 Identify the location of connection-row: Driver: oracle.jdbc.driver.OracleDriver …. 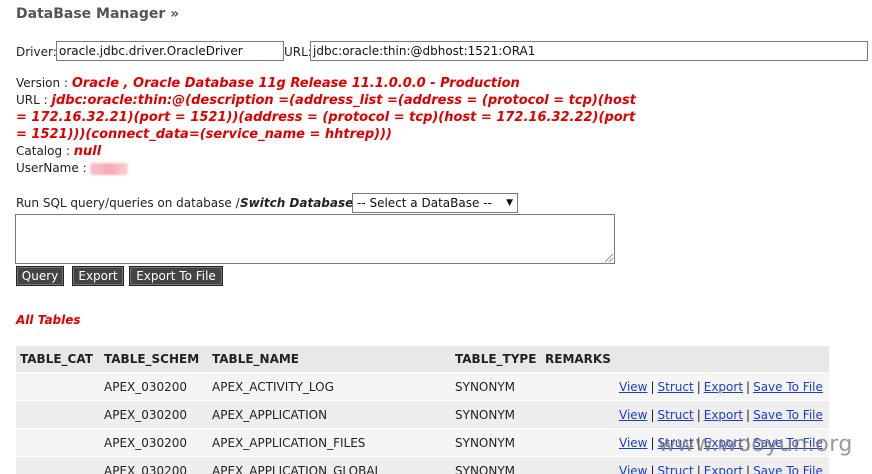
(444, 52).